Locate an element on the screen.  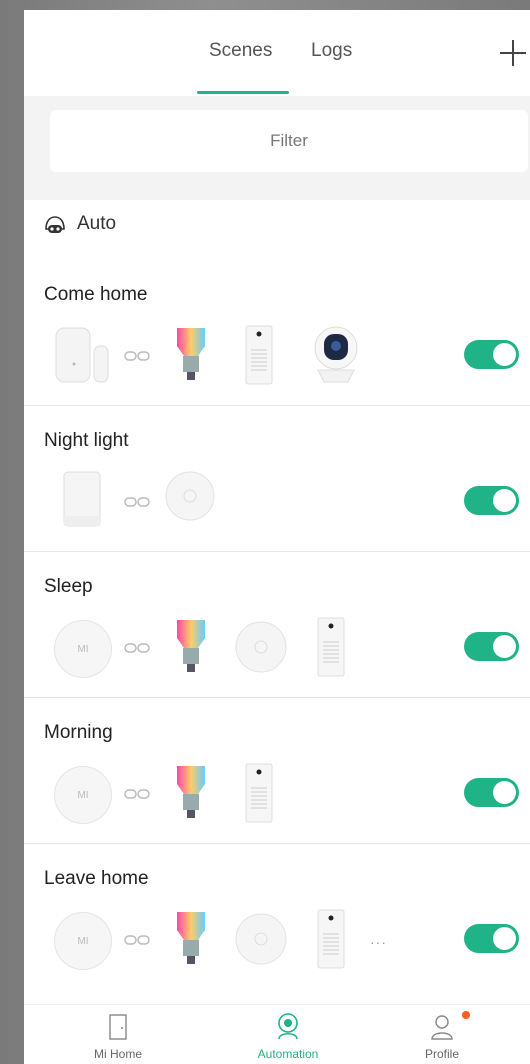
motion-sensor-icon is located at coordinates (82, 499).